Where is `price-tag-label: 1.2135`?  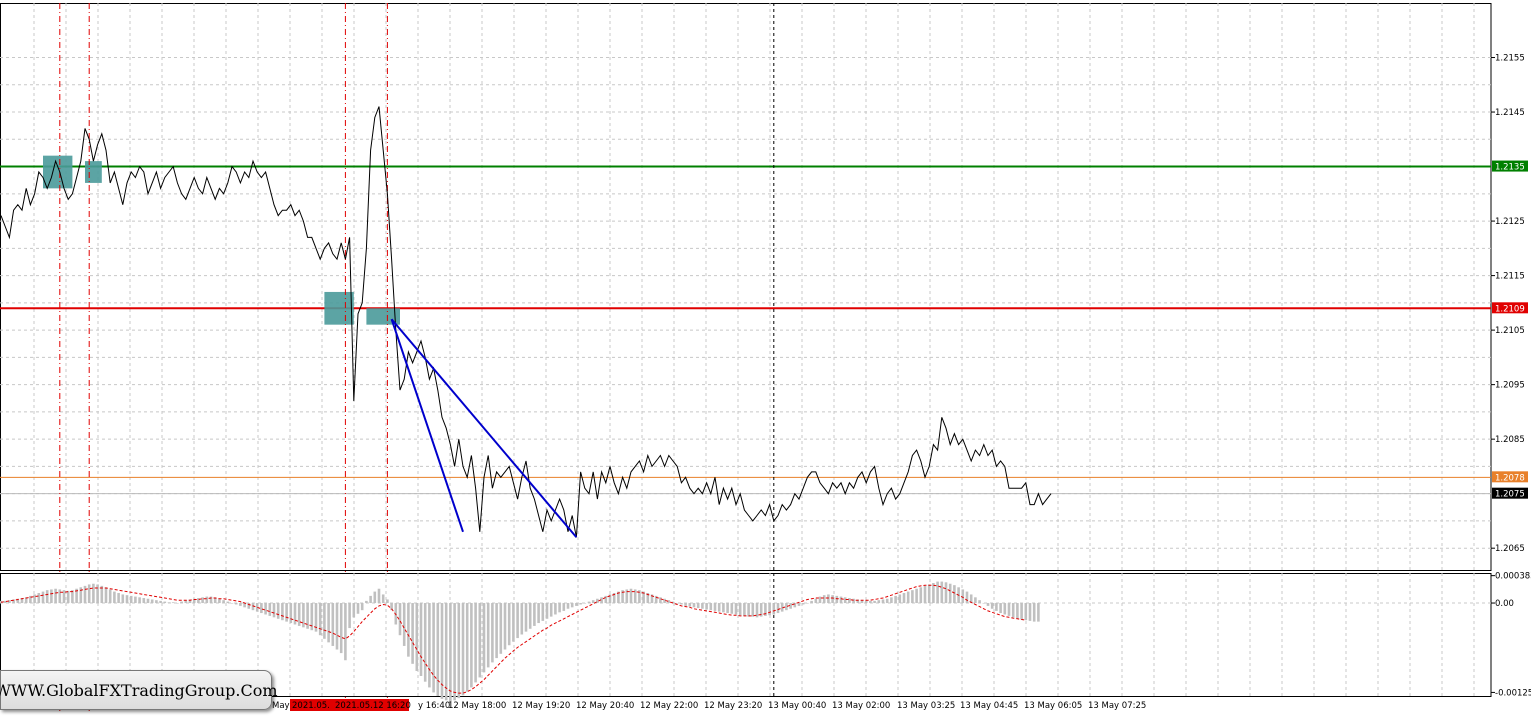
price-tag-label: 1.2135 is located at coordinates (1510, 168).